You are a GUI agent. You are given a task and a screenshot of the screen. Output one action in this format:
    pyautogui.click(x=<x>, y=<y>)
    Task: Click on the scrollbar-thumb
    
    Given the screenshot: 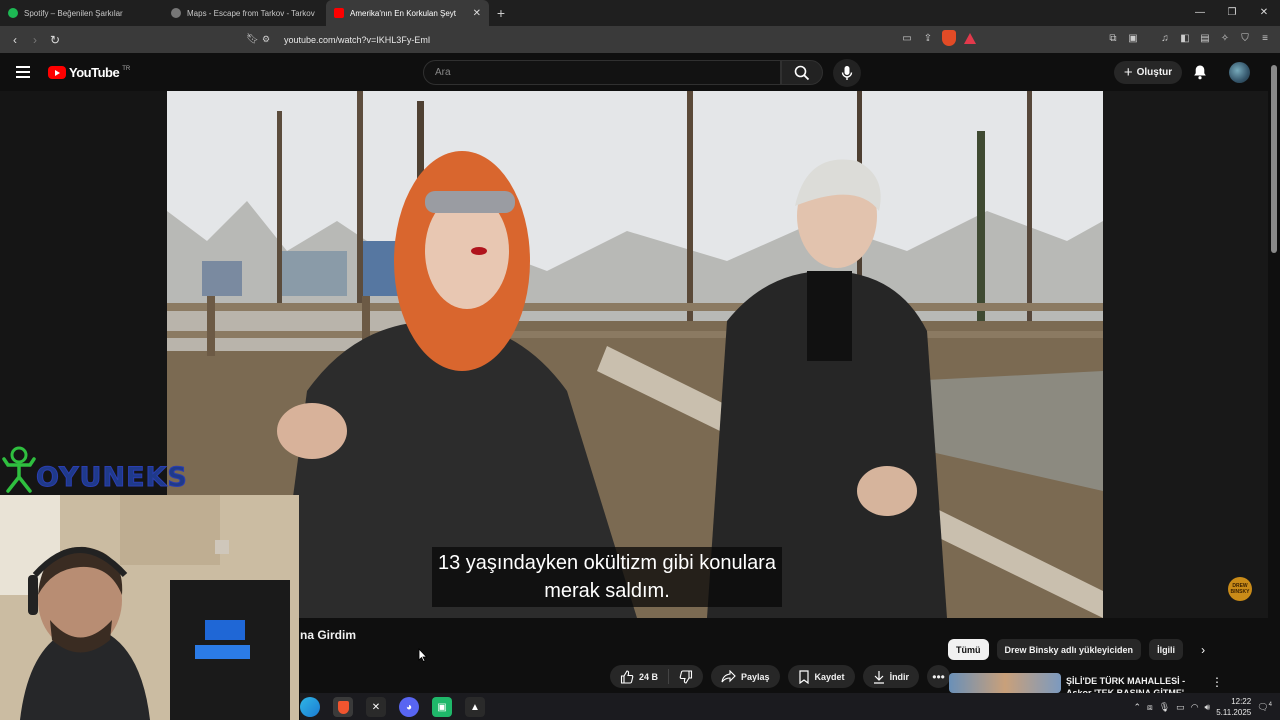 What is the action you would take?
    pyautogui.click(x=1274, y=159)
    